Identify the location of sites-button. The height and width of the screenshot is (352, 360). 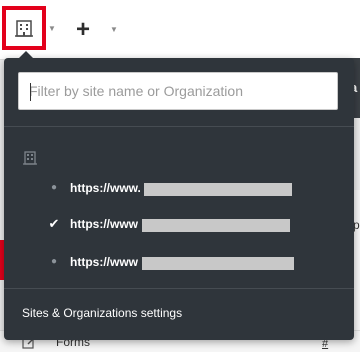
(24, 28).